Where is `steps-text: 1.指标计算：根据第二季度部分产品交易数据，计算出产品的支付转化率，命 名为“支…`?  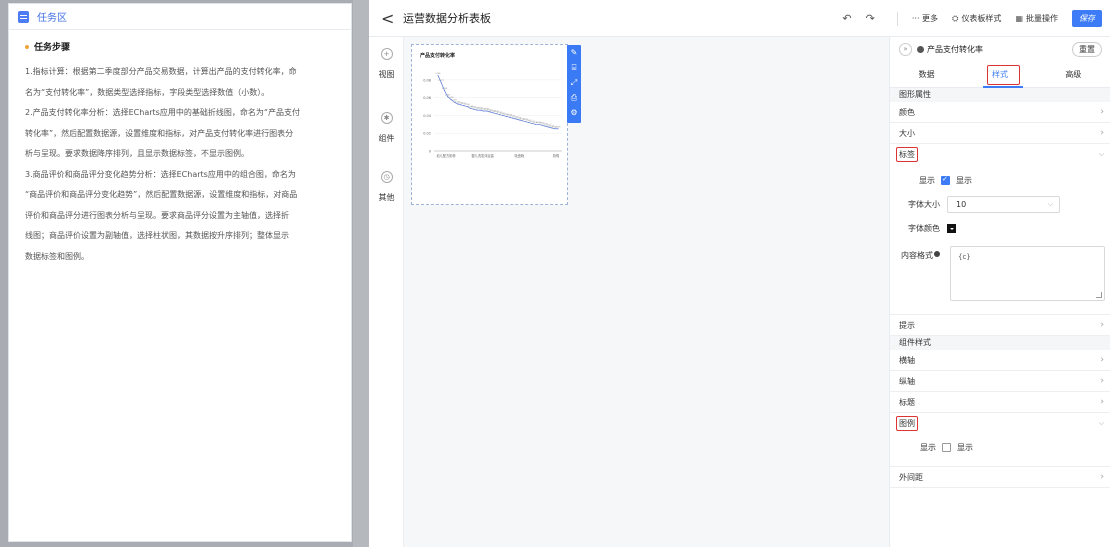
steps-text: 1.指标计算：根据第二季度部分产品交易数据，计算出产品的支付转化率，命 名为“支… is located at coordinates (181, 164).